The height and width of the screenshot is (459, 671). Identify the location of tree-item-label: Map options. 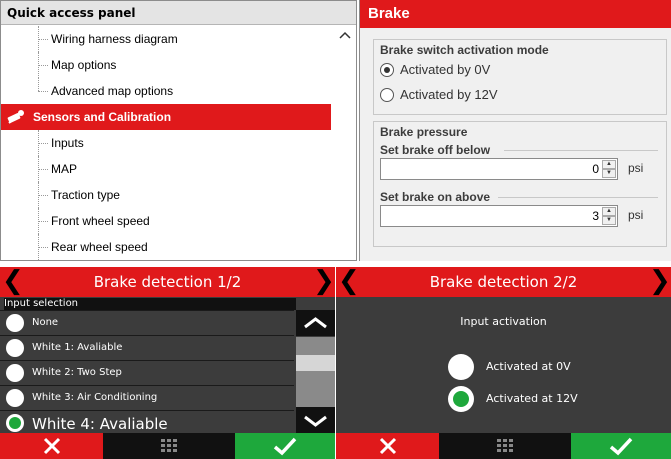
(84, 65).